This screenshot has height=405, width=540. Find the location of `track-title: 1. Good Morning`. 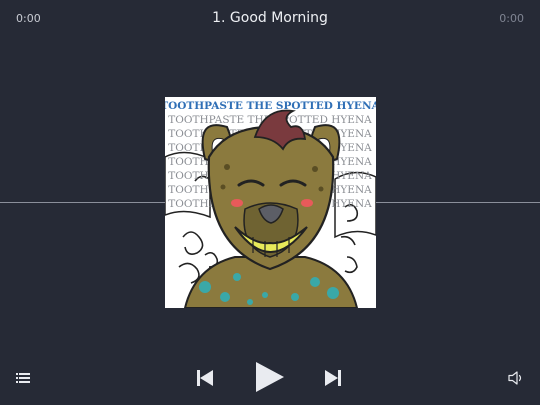

track-title: 1. Good Morning is located at coordinates (270, 18).